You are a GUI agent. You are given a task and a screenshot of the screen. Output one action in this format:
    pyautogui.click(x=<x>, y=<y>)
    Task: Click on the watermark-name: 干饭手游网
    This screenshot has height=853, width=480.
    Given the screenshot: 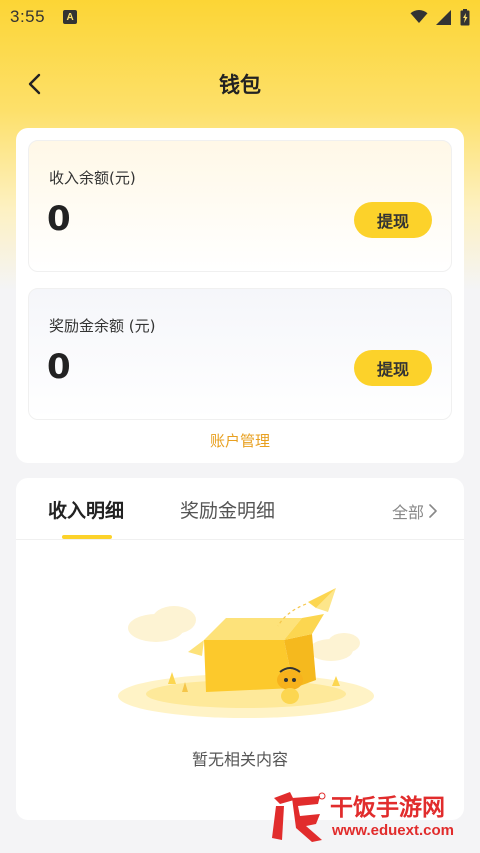 What is the action you would take?
    pyautogui.click(x=387, y=808)
    